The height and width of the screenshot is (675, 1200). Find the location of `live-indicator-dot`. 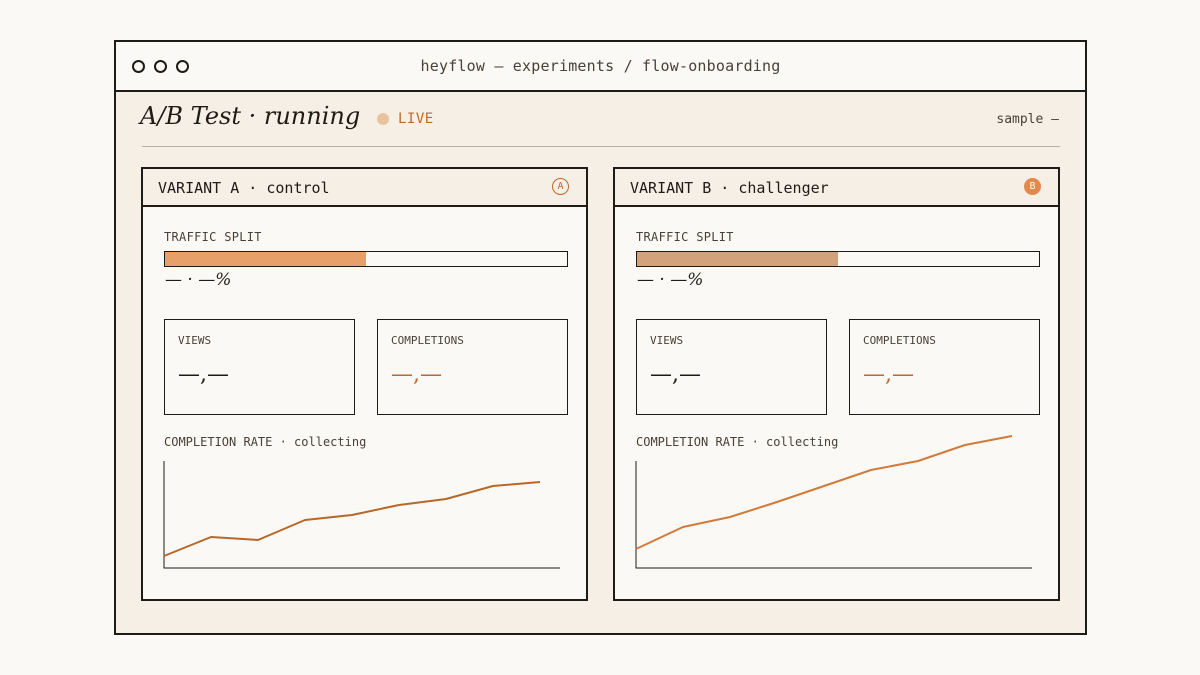

live-indicator-dot is located at coordinates (383, 119).